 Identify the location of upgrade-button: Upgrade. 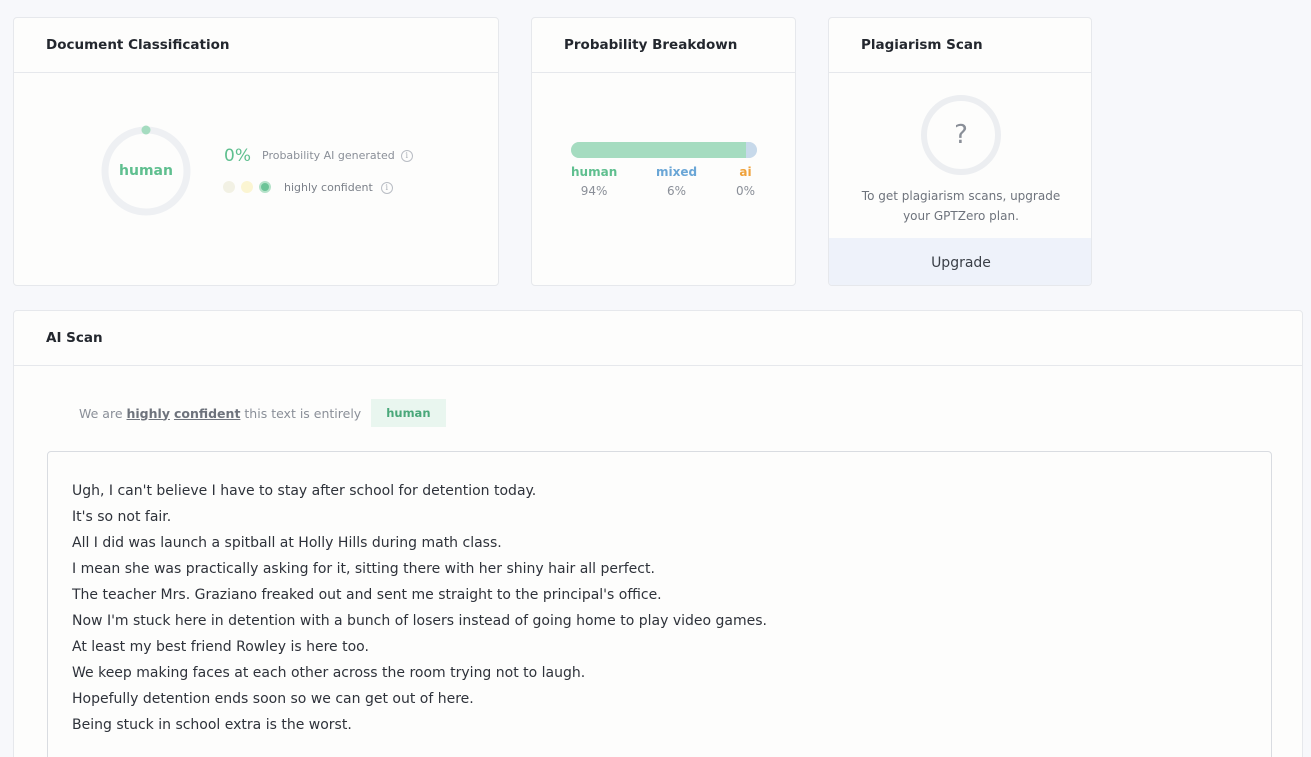
(960, 261).